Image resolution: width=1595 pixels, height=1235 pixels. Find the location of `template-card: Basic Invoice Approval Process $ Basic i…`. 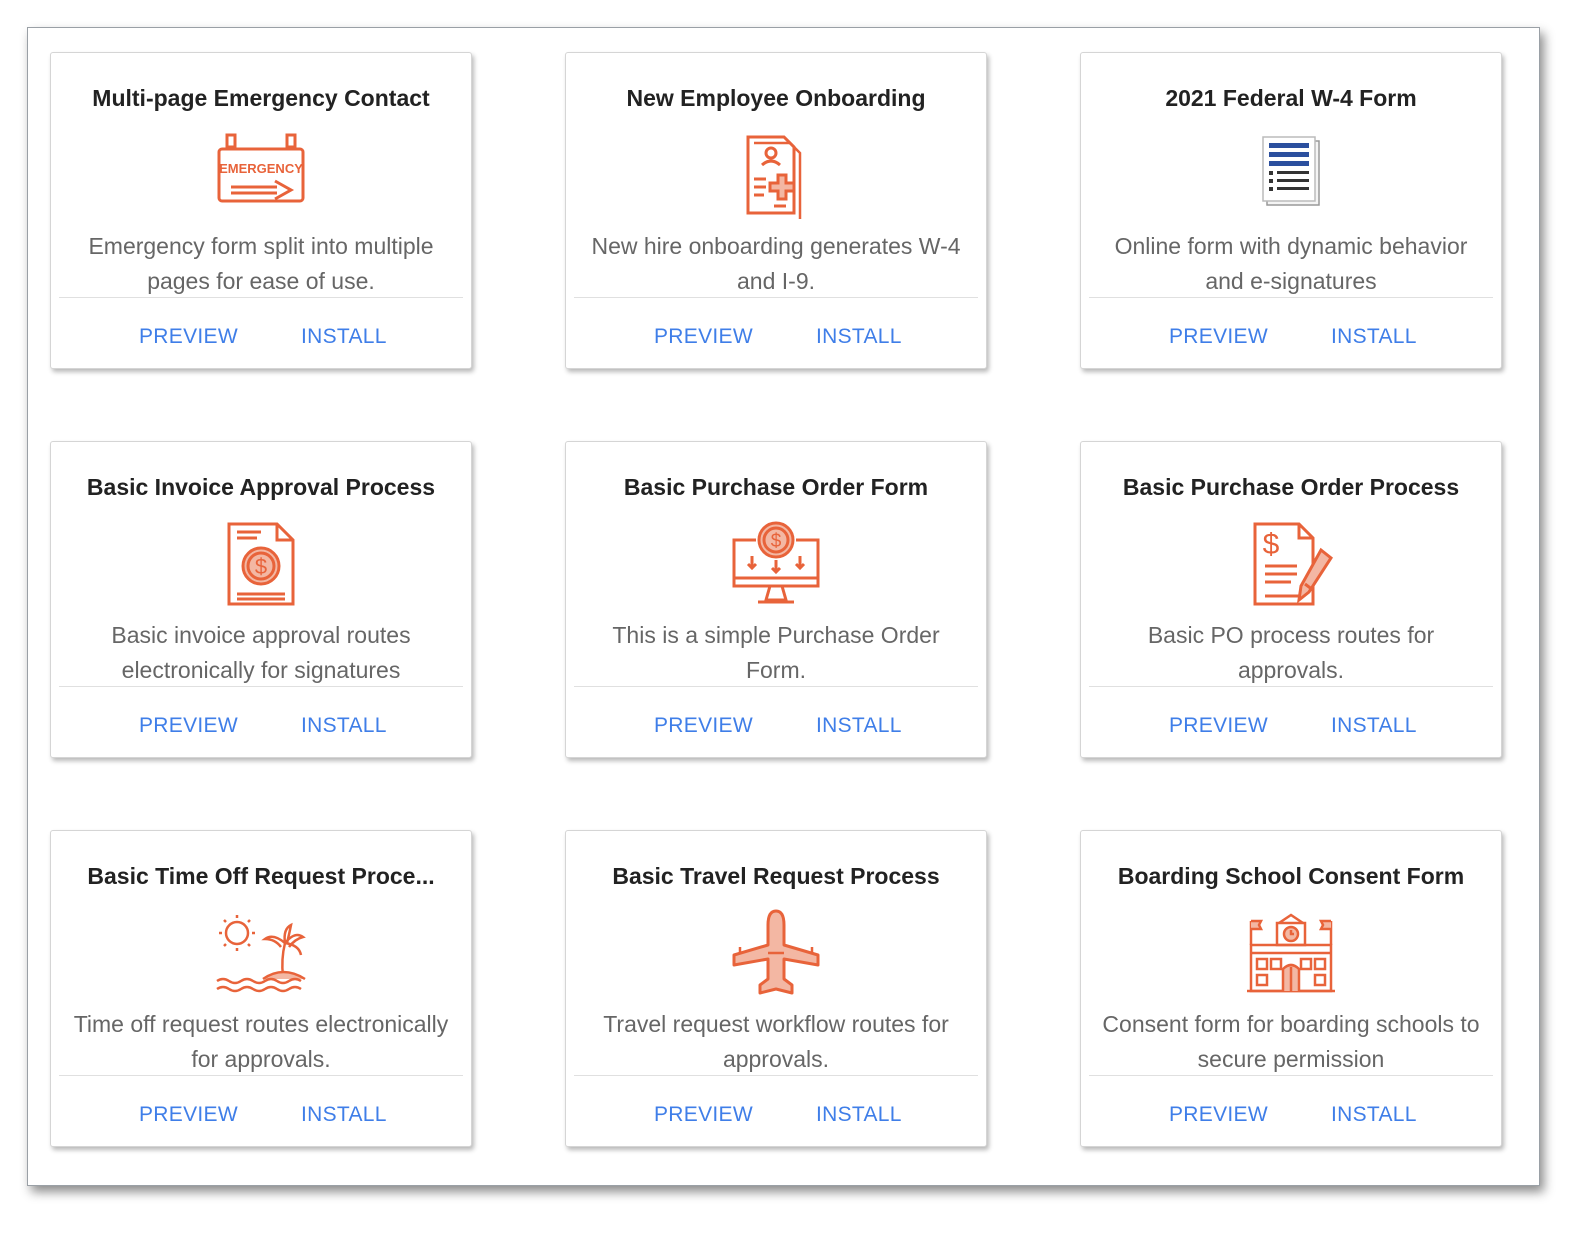

template-card: Basic Invoice Approval Process $ Basic i… is located at coordinates (261, 599).